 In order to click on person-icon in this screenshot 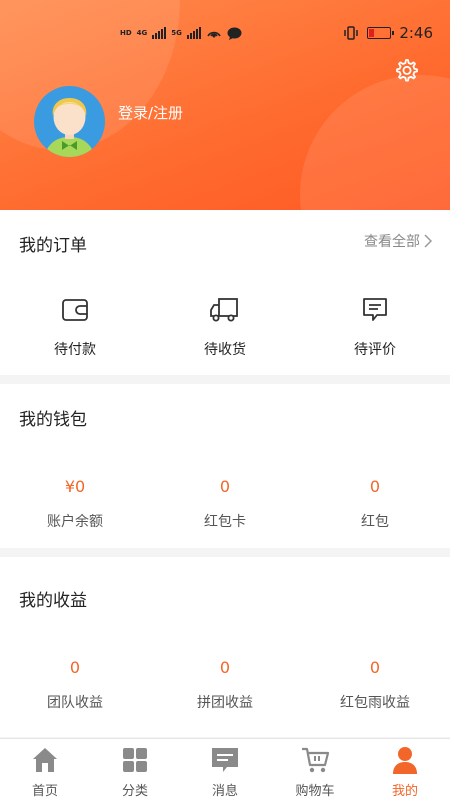, I will do `click(405, 760)`.